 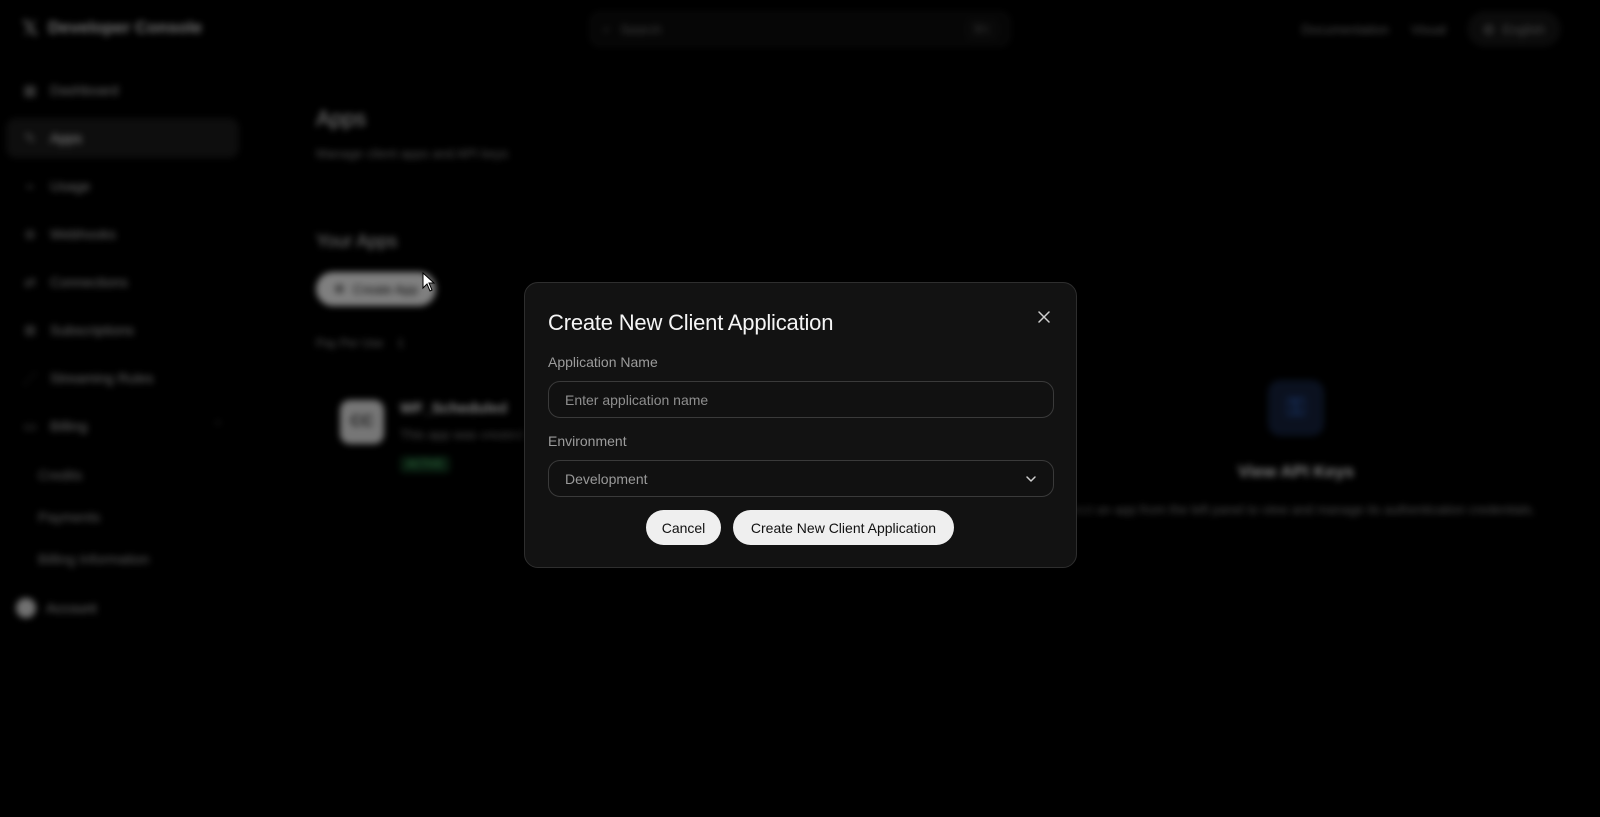 I want to click on sidebar-item-label: Streaming Rules, so click(x=102, y=378).